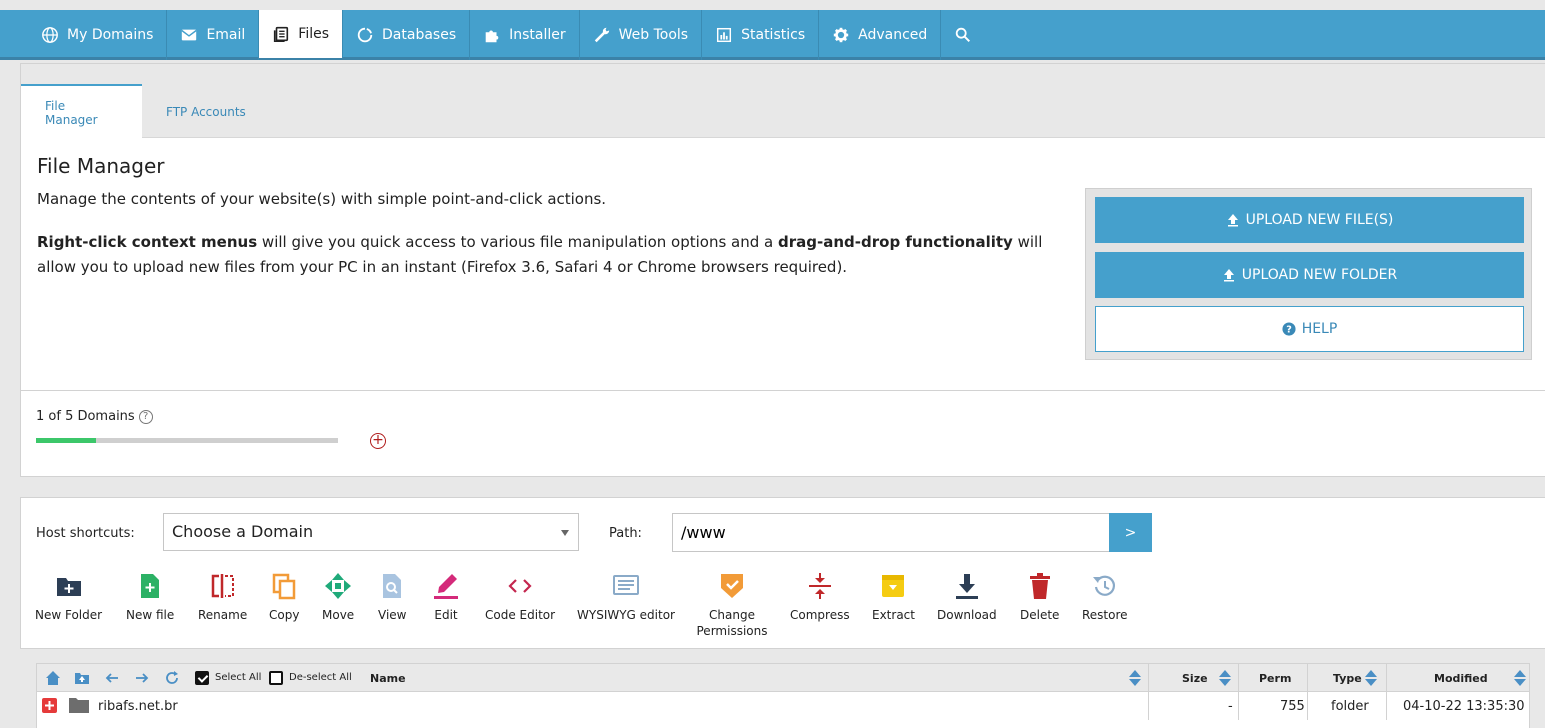 The height and width of the screenshot is (728, 1545). What do you see at coordinates (783, 101) in the screenshot?
I see `tabs-bar: File Manager FTP Accounts` at bounding box center [783, 101].